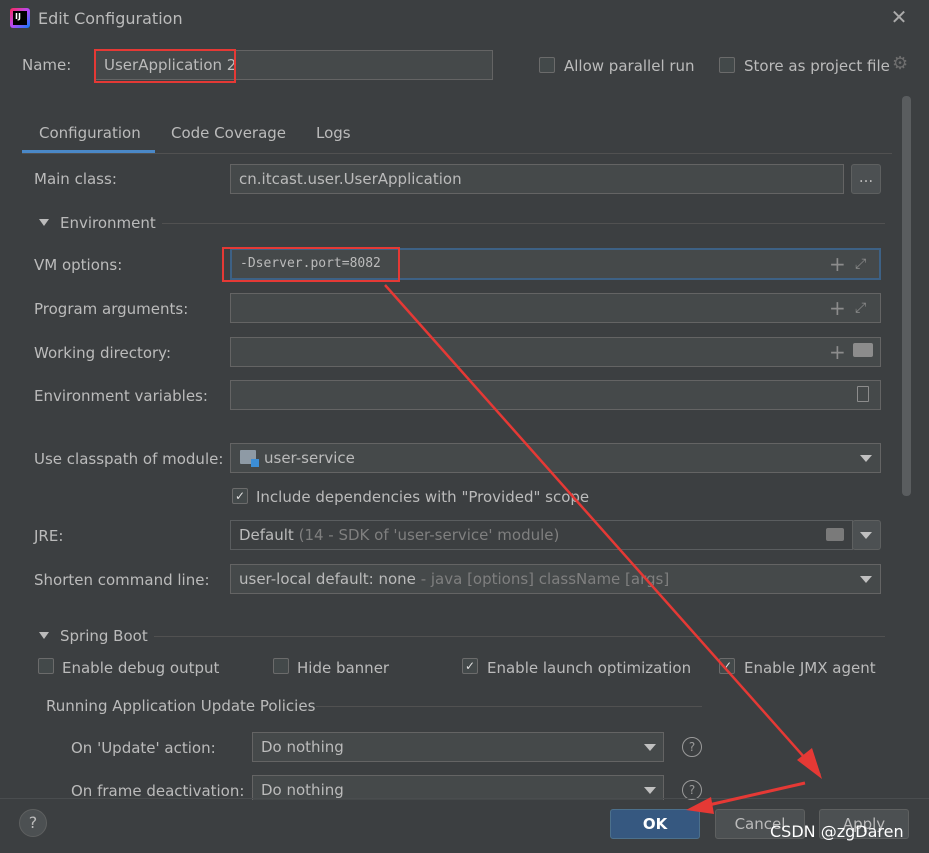  Describe the element at coordinates (752, 795) in the screenshot. I see `annotation-arrow-to-ok` at that location.